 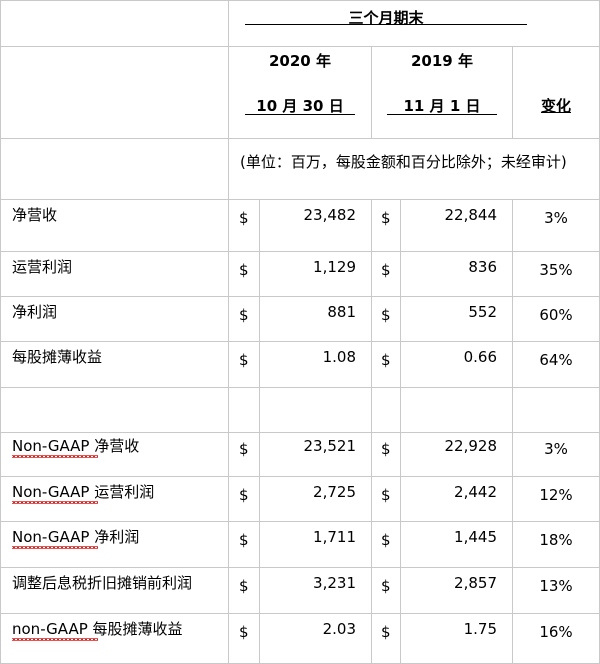 What do you see at coordinates (341, 312) in the screenshot?
I see `value-2020: 881` at bounding box center [341, 312].